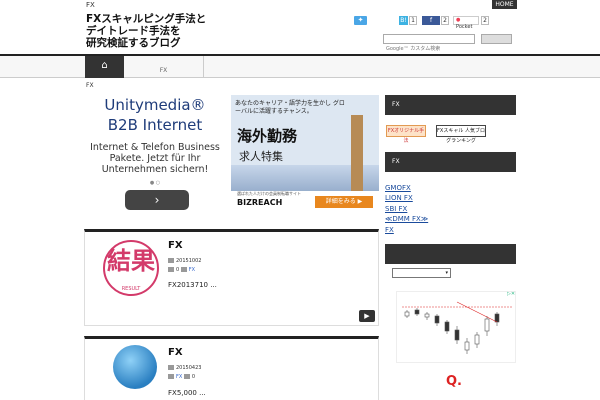 The width and height of the screenshot is (600, 400). Describe the element at coordinates (398, 188) in the screenshot. I see `sidebar-link: GMOFX` at that location.